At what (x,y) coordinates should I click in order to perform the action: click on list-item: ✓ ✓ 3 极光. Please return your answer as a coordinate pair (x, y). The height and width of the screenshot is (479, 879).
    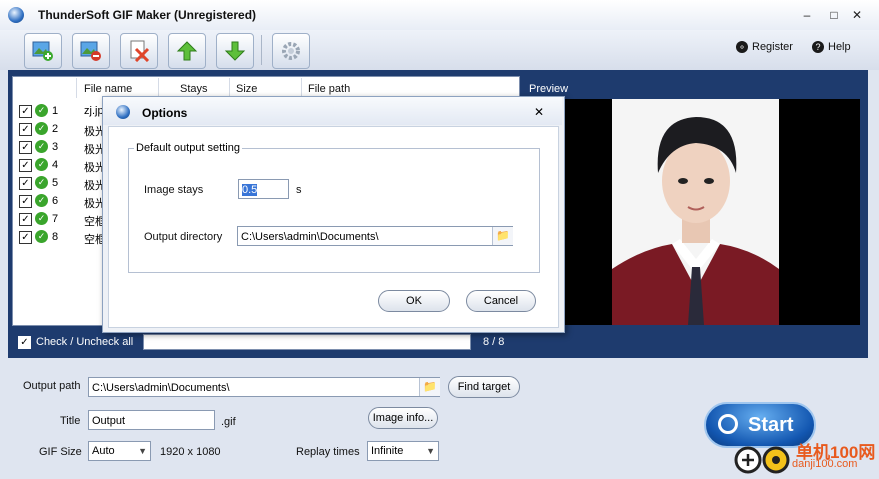
    Looking at the image, I should click on (66, 147).